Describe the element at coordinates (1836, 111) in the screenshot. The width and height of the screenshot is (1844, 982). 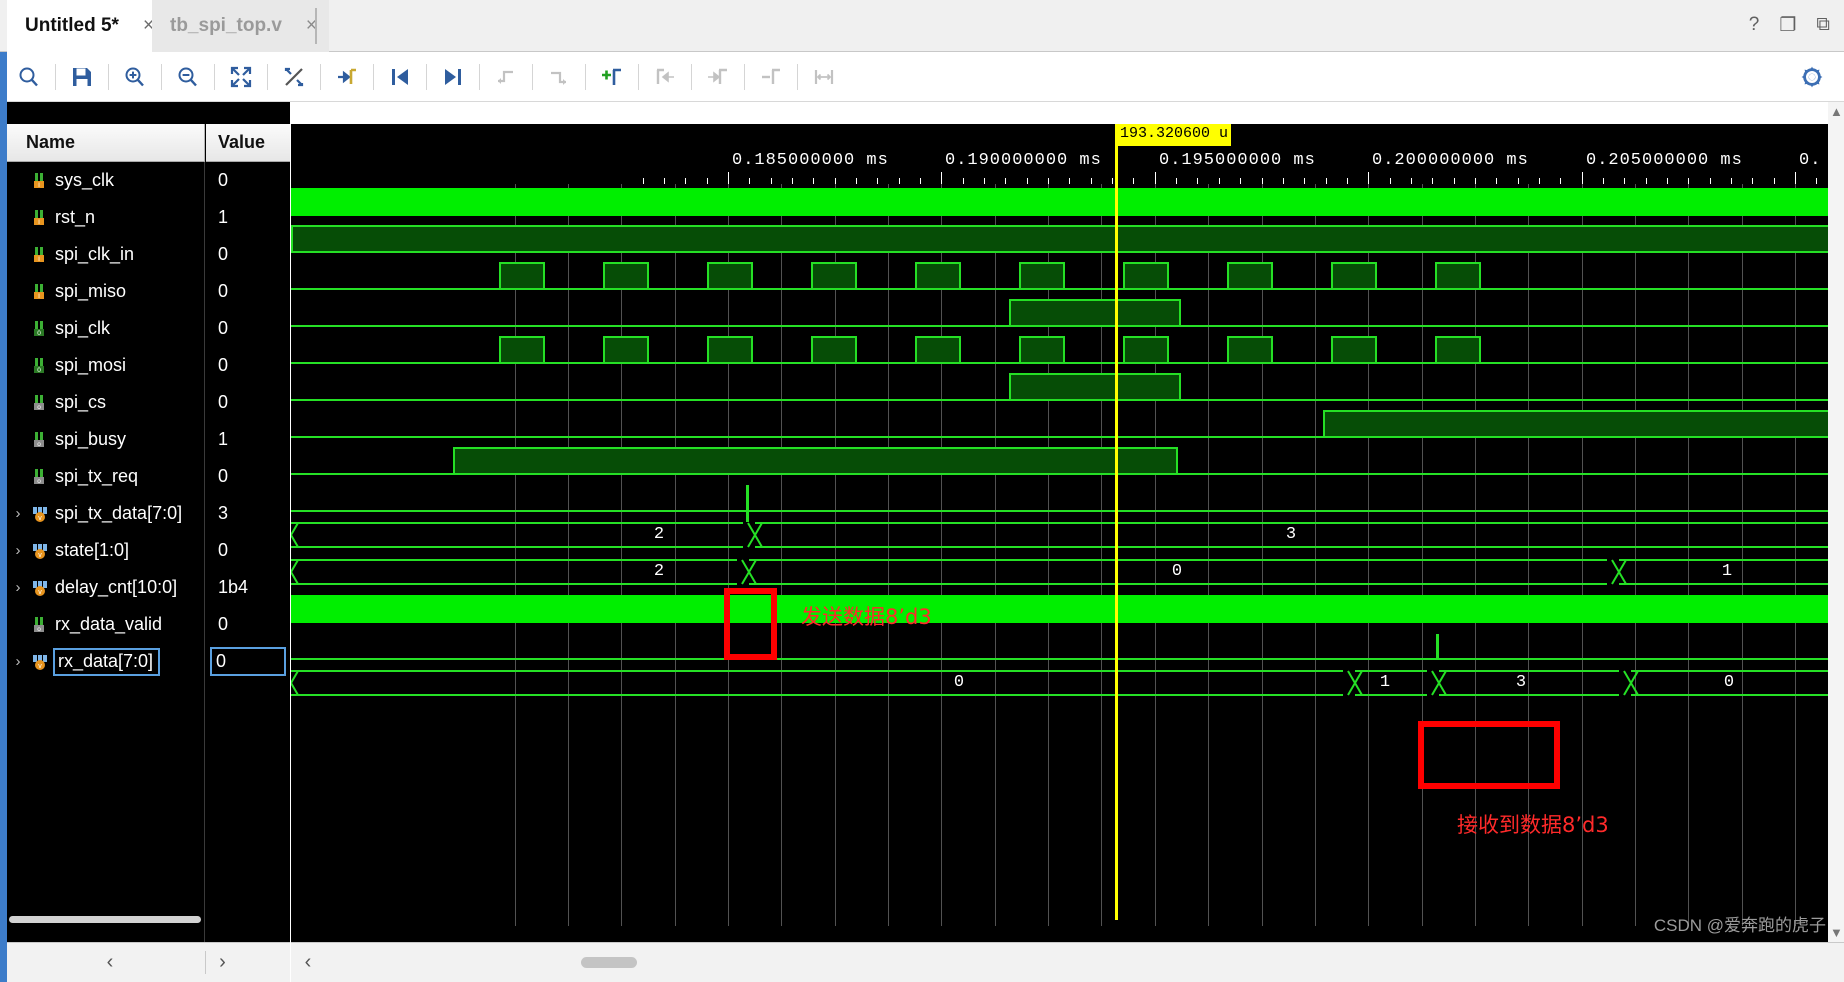
I see `scroll-up-icon: ▲` at that location.